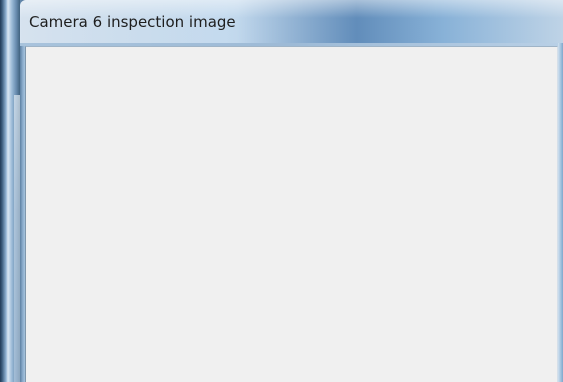 This screenshot has width=563, height=382. Describe the element at coordinates (291, 21) in the screenshot. I see `title-bar: Camera 6 inspection image` at that location.